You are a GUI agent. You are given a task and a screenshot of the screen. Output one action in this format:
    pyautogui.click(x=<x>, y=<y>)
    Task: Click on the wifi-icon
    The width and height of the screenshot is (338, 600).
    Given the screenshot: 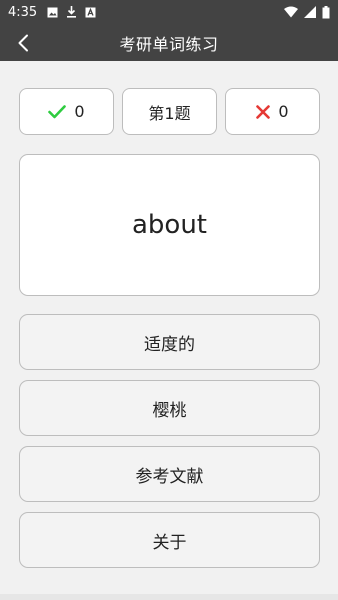 What is the action you would take?
    pyautogui.click(x=291, y=12)
    